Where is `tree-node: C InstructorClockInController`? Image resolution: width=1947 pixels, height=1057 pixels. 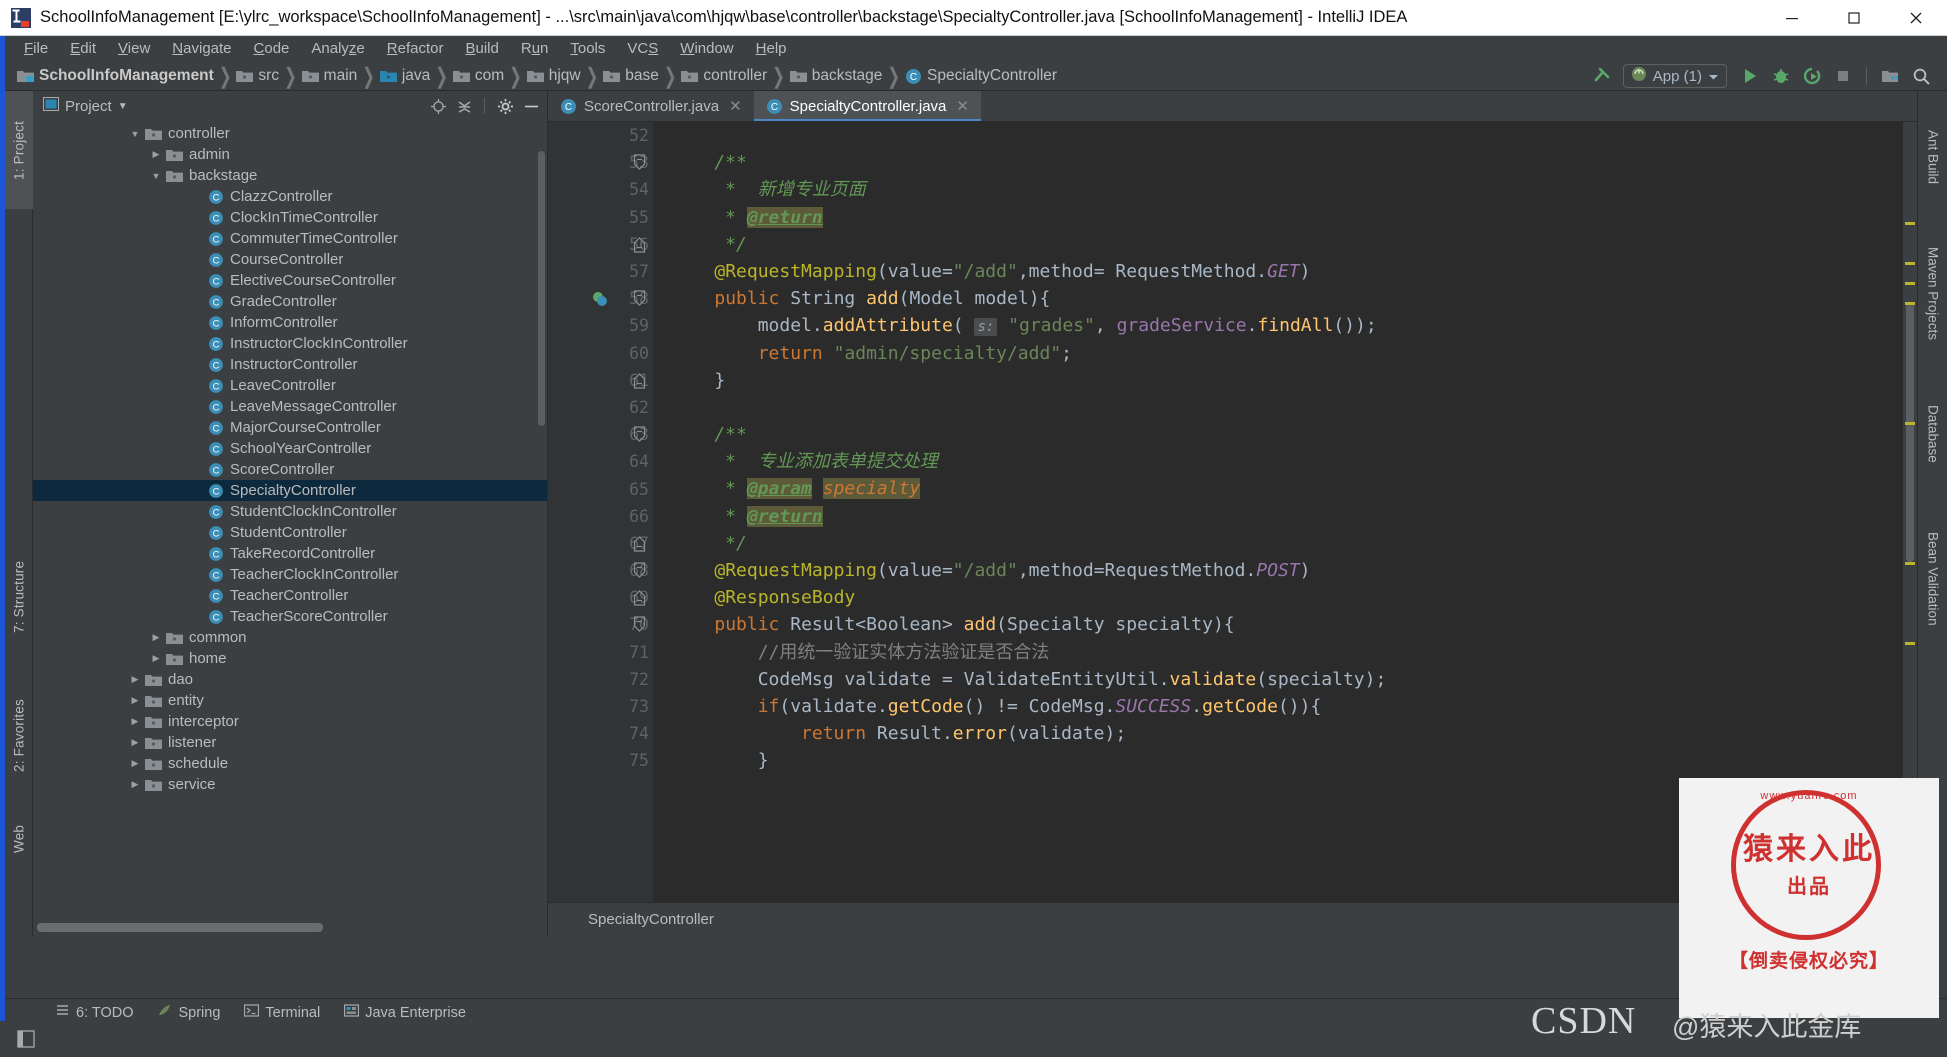
tree-node: C InstructorClockInController is located at coordinates (290, 343).